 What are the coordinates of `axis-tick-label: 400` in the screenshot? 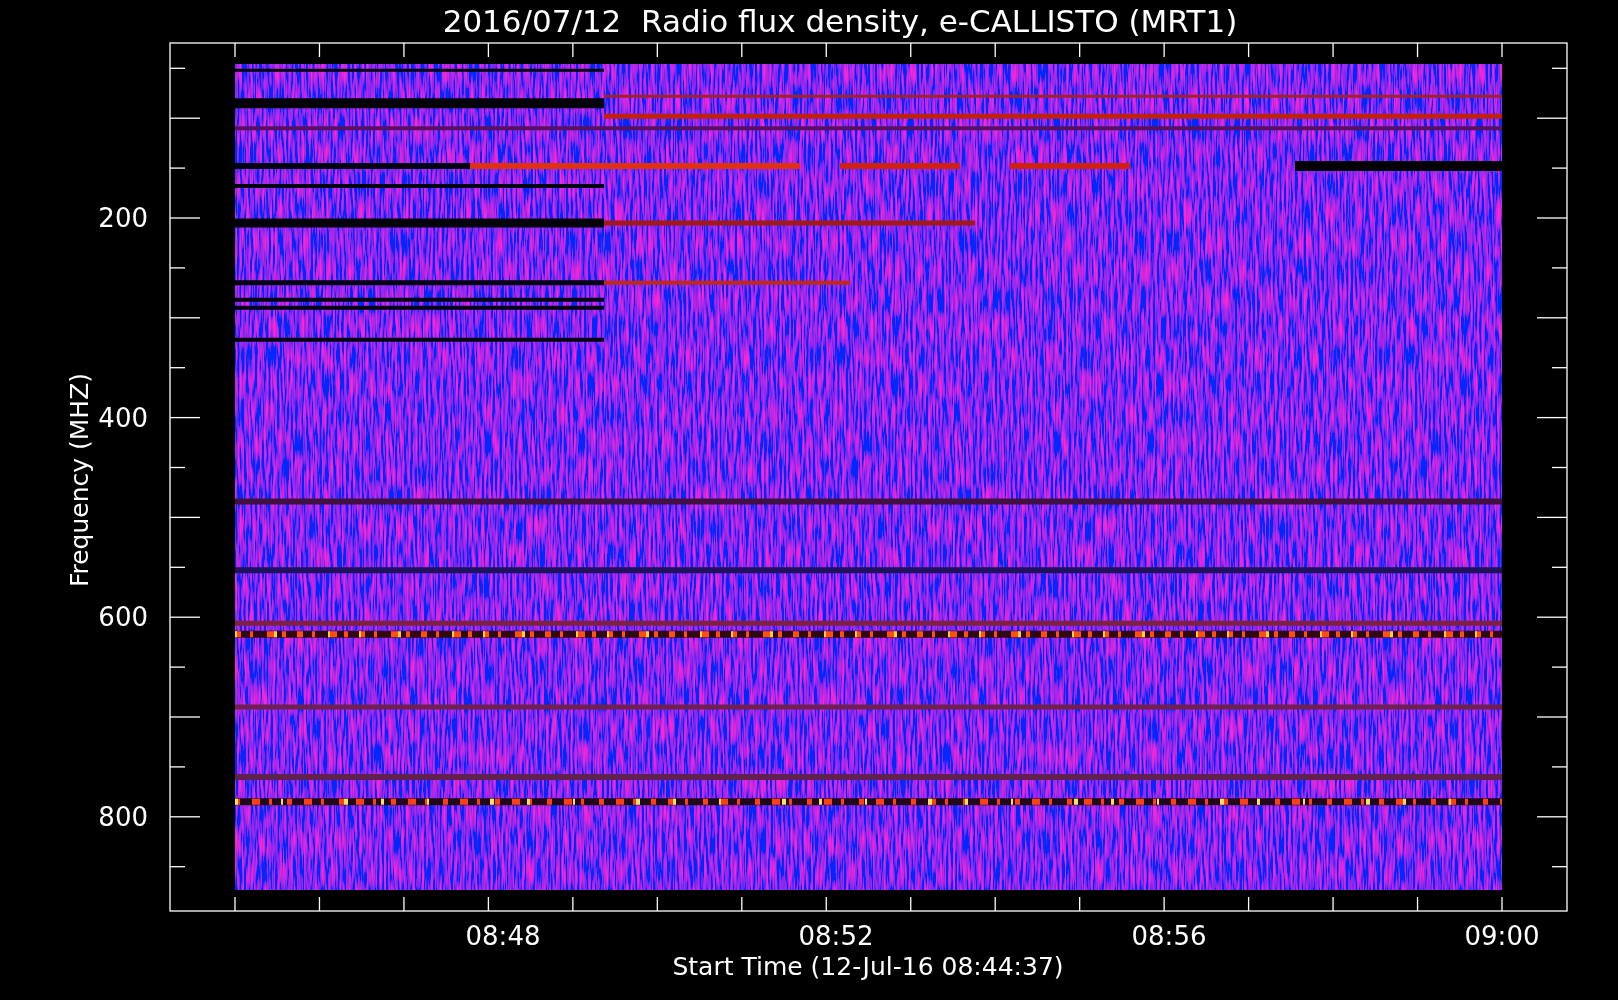 It's located at (123, 417).